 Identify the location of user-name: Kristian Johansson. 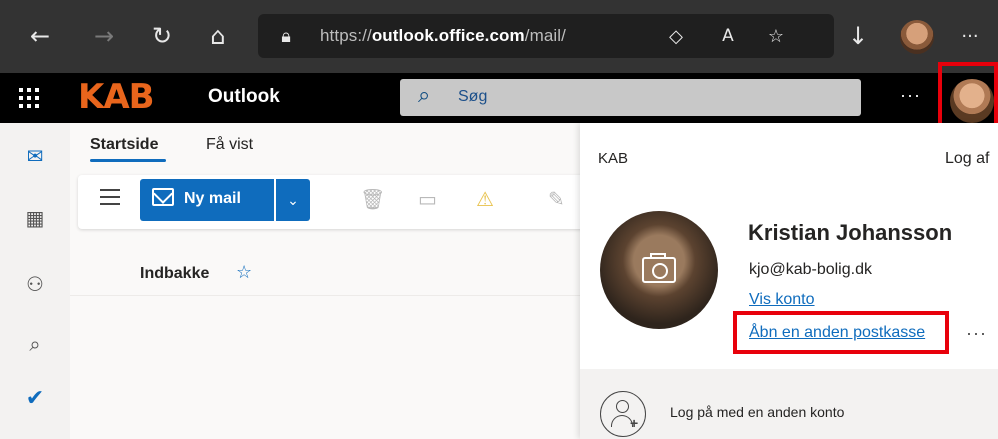
(850, 232).